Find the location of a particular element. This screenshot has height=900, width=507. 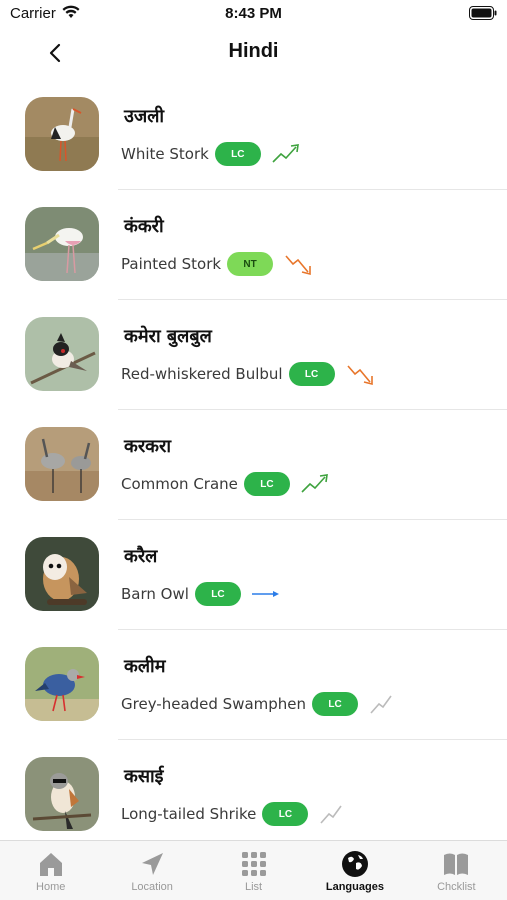

tab-bar: Home Location List Languages Chcklist is located at coordinates (253, 870).